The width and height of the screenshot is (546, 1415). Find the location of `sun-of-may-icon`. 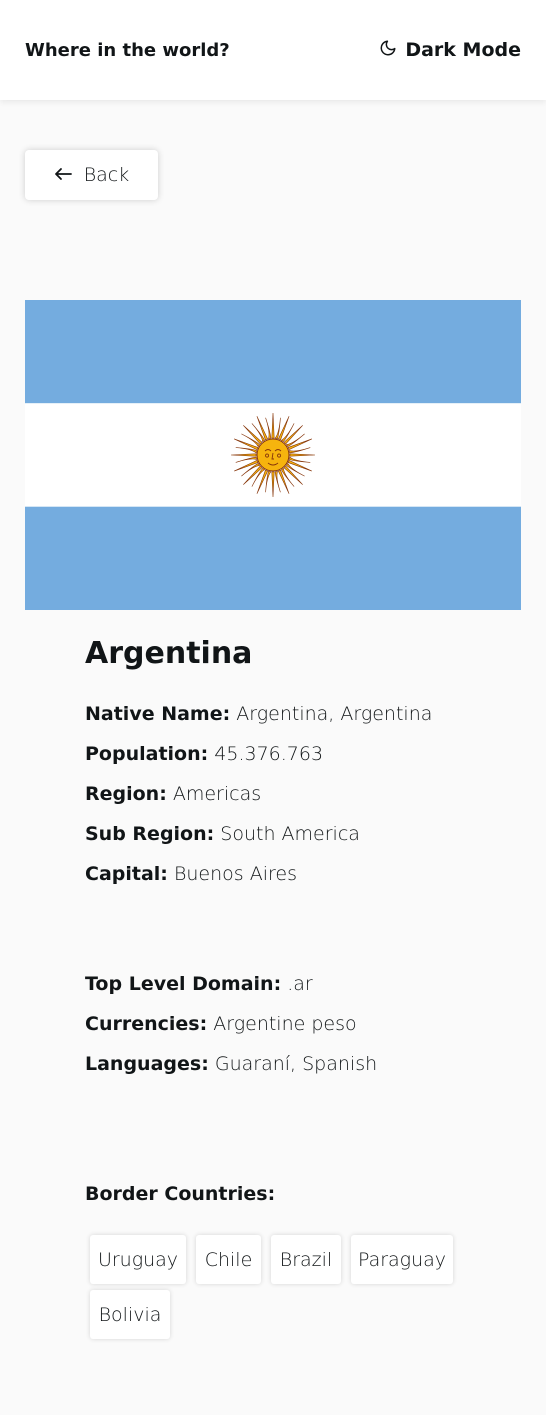

sun-of-may-icon is located at coordinates (273, 455).